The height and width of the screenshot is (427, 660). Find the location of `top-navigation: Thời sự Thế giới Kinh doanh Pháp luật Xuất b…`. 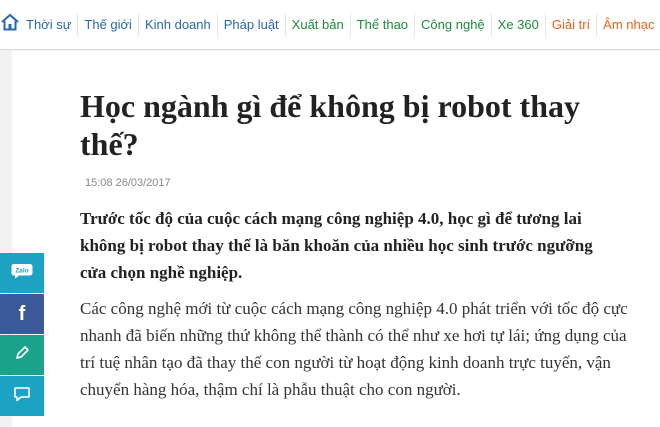

top-navigation: Thời sự Thế giới Kinh doanh Pháp luật Xuất b… is located at coordinates (330, 25).